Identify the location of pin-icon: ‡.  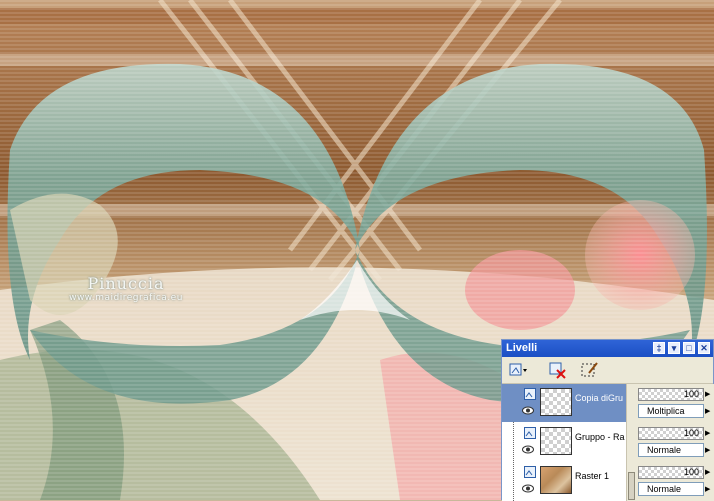
(659, 348).